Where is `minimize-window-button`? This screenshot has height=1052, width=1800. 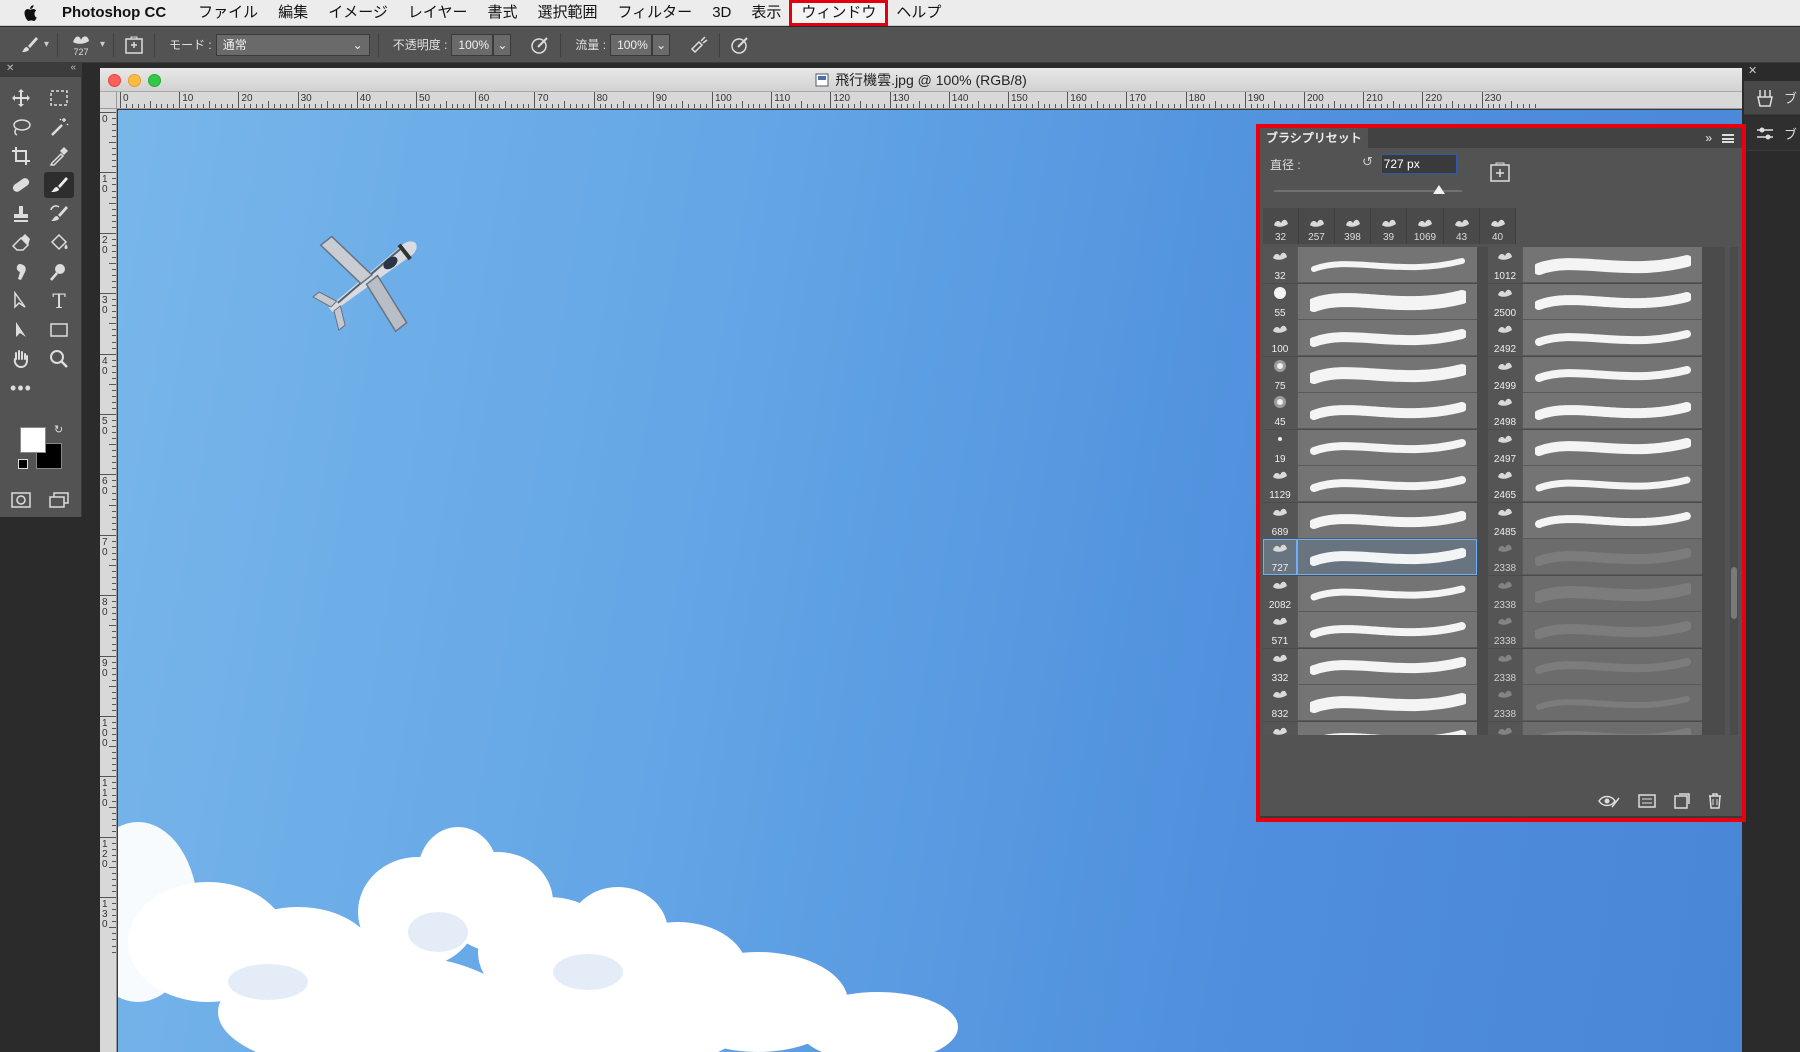 minimize-window-button is located at coordinates (134, 80).